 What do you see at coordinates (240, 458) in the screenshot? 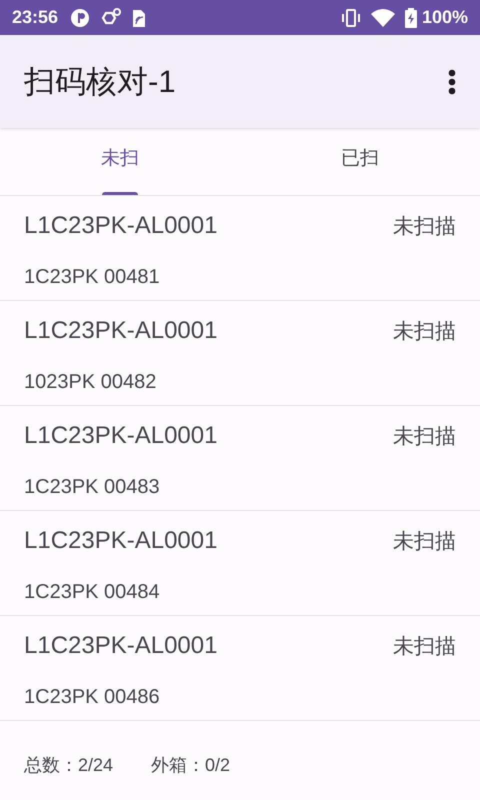
I see `list-item: L1C23PK-AL0001 未扫描 1C23PK 00483` at bounding box center [240, 458].